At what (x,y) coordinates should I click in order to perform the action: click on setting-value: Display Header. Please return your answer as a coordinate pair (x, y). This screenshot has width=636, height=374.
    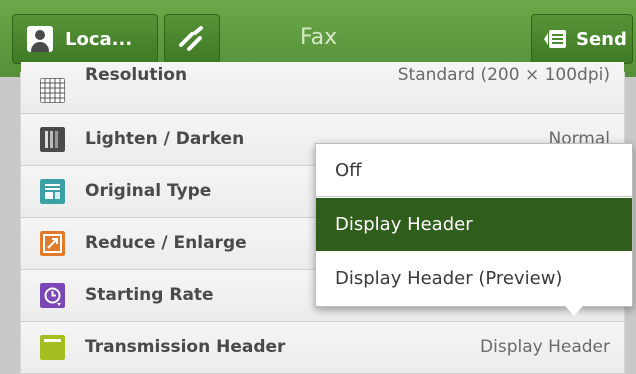
    Looking at the image, I should click on (545, 347).